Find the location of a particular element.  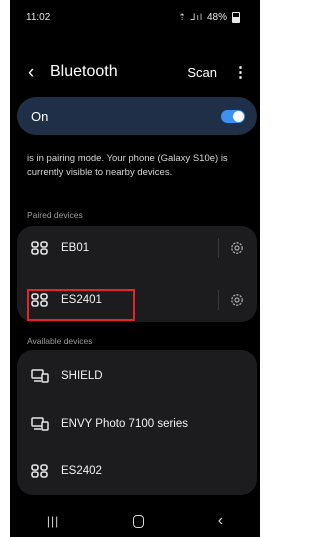

switch-knob is located at coordinates (238, 116).